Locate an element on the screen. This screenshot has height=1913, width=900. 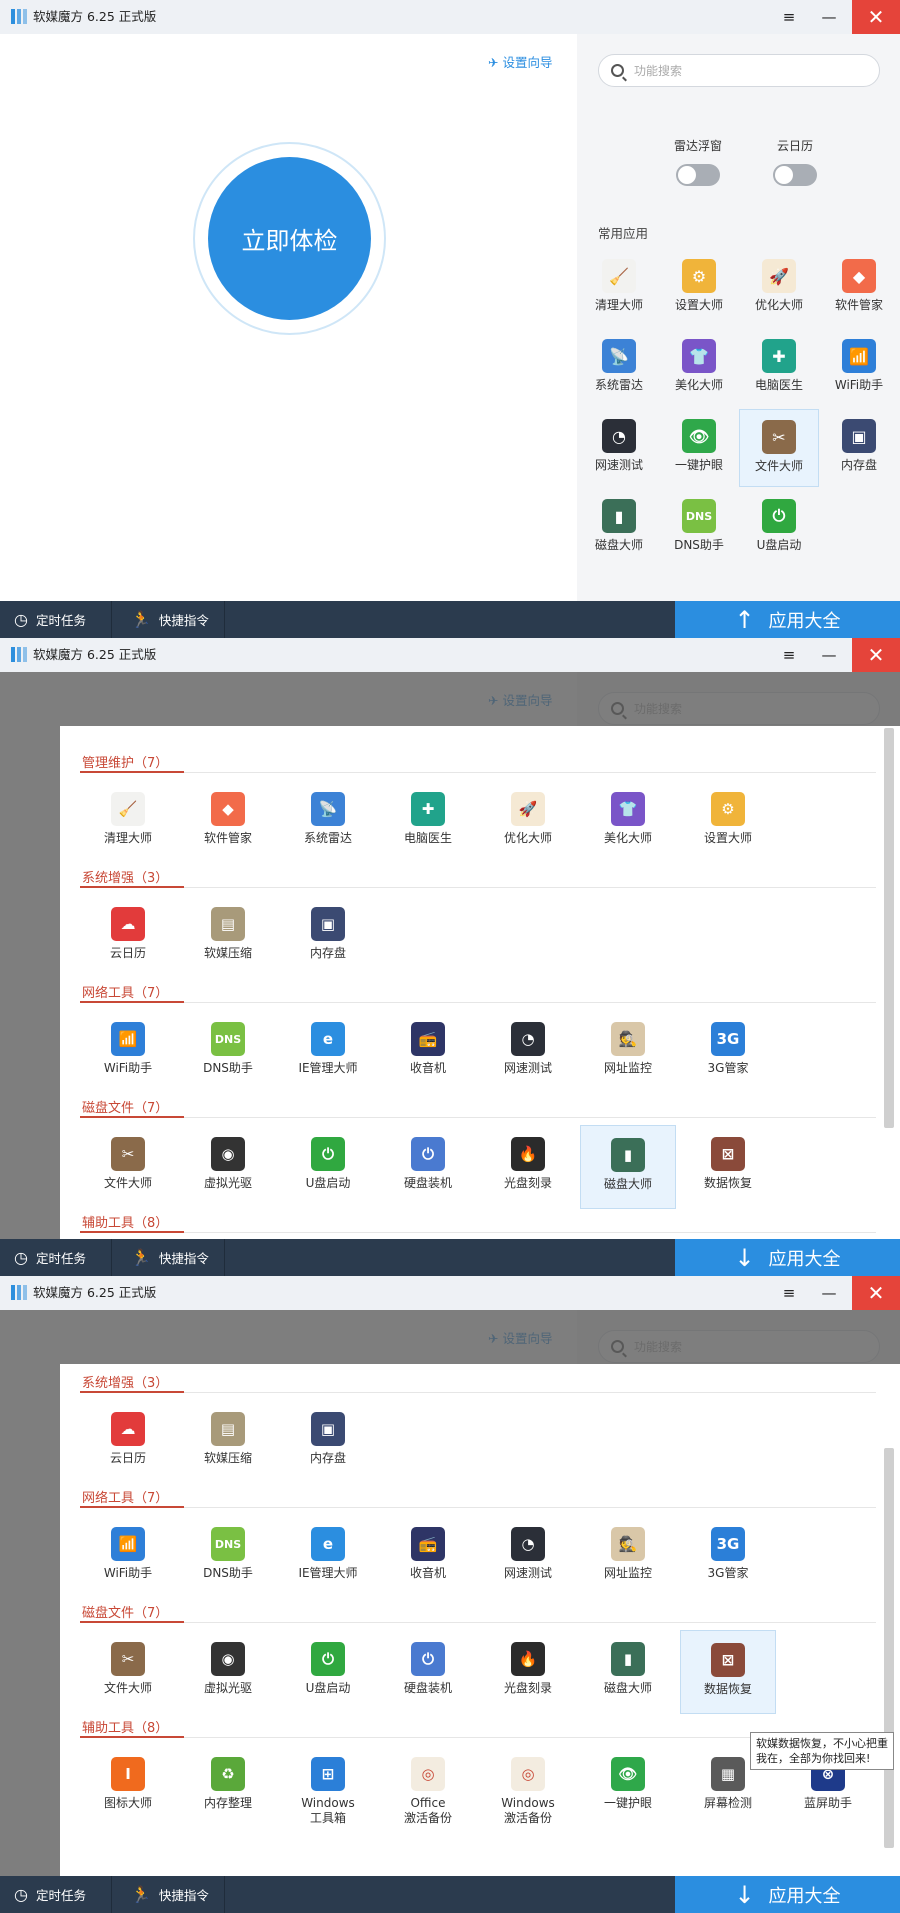
app-item: ◎ Windows 激活备份 is located at coordinates (528, 1787).